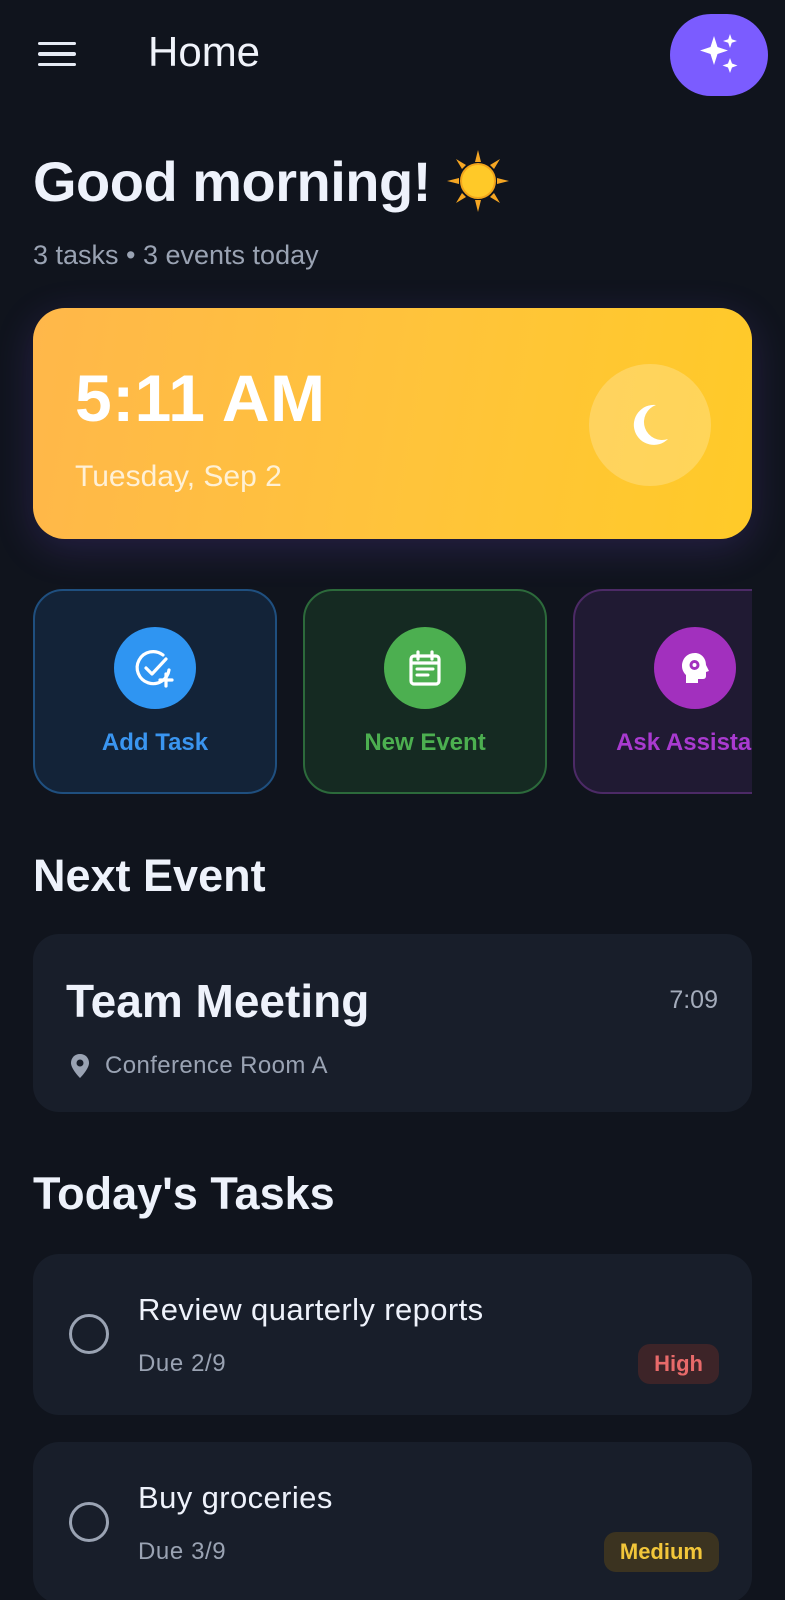 The width and height of the screenshot is (785, 1600). I want to click on sun-icon, so click(477, 181).